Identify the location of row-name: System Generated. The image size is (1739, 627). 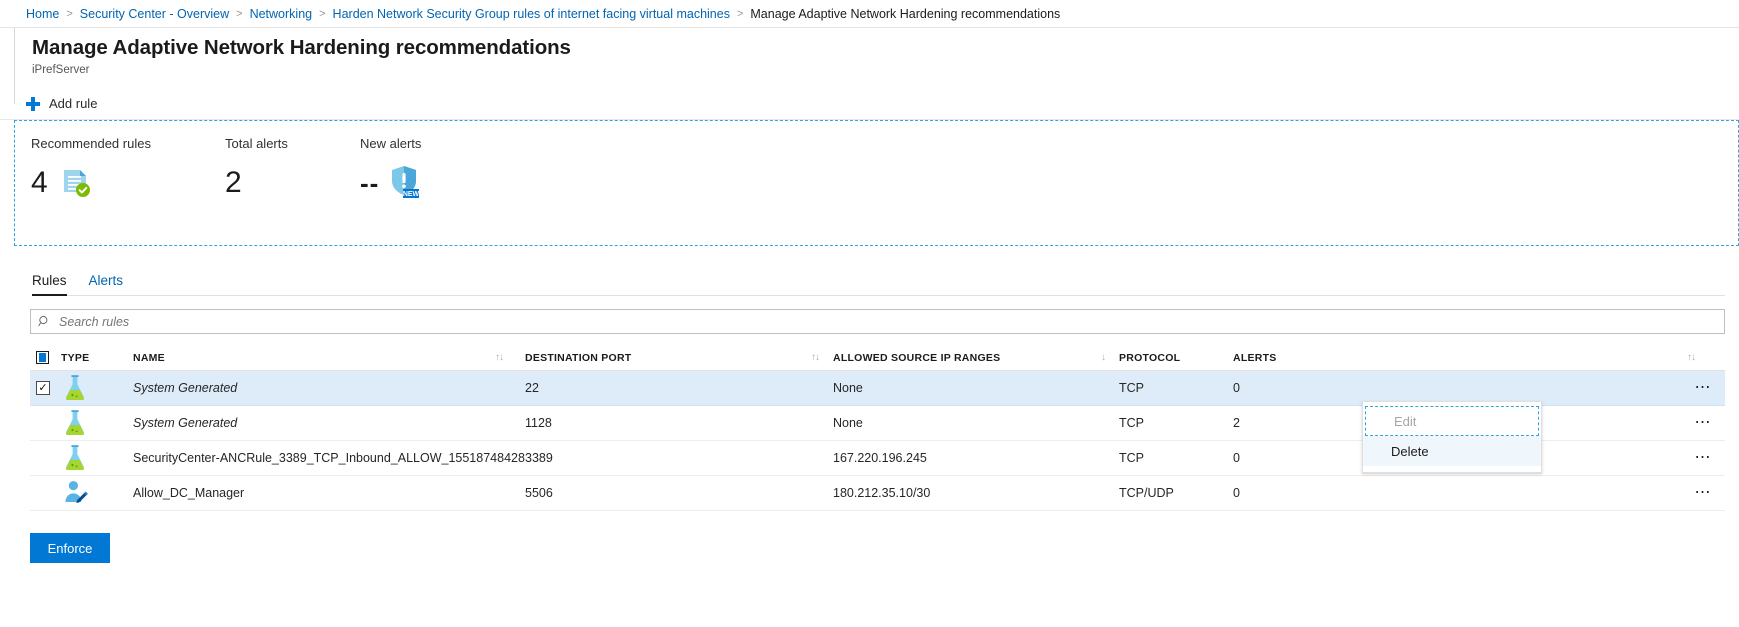
(185, 388).